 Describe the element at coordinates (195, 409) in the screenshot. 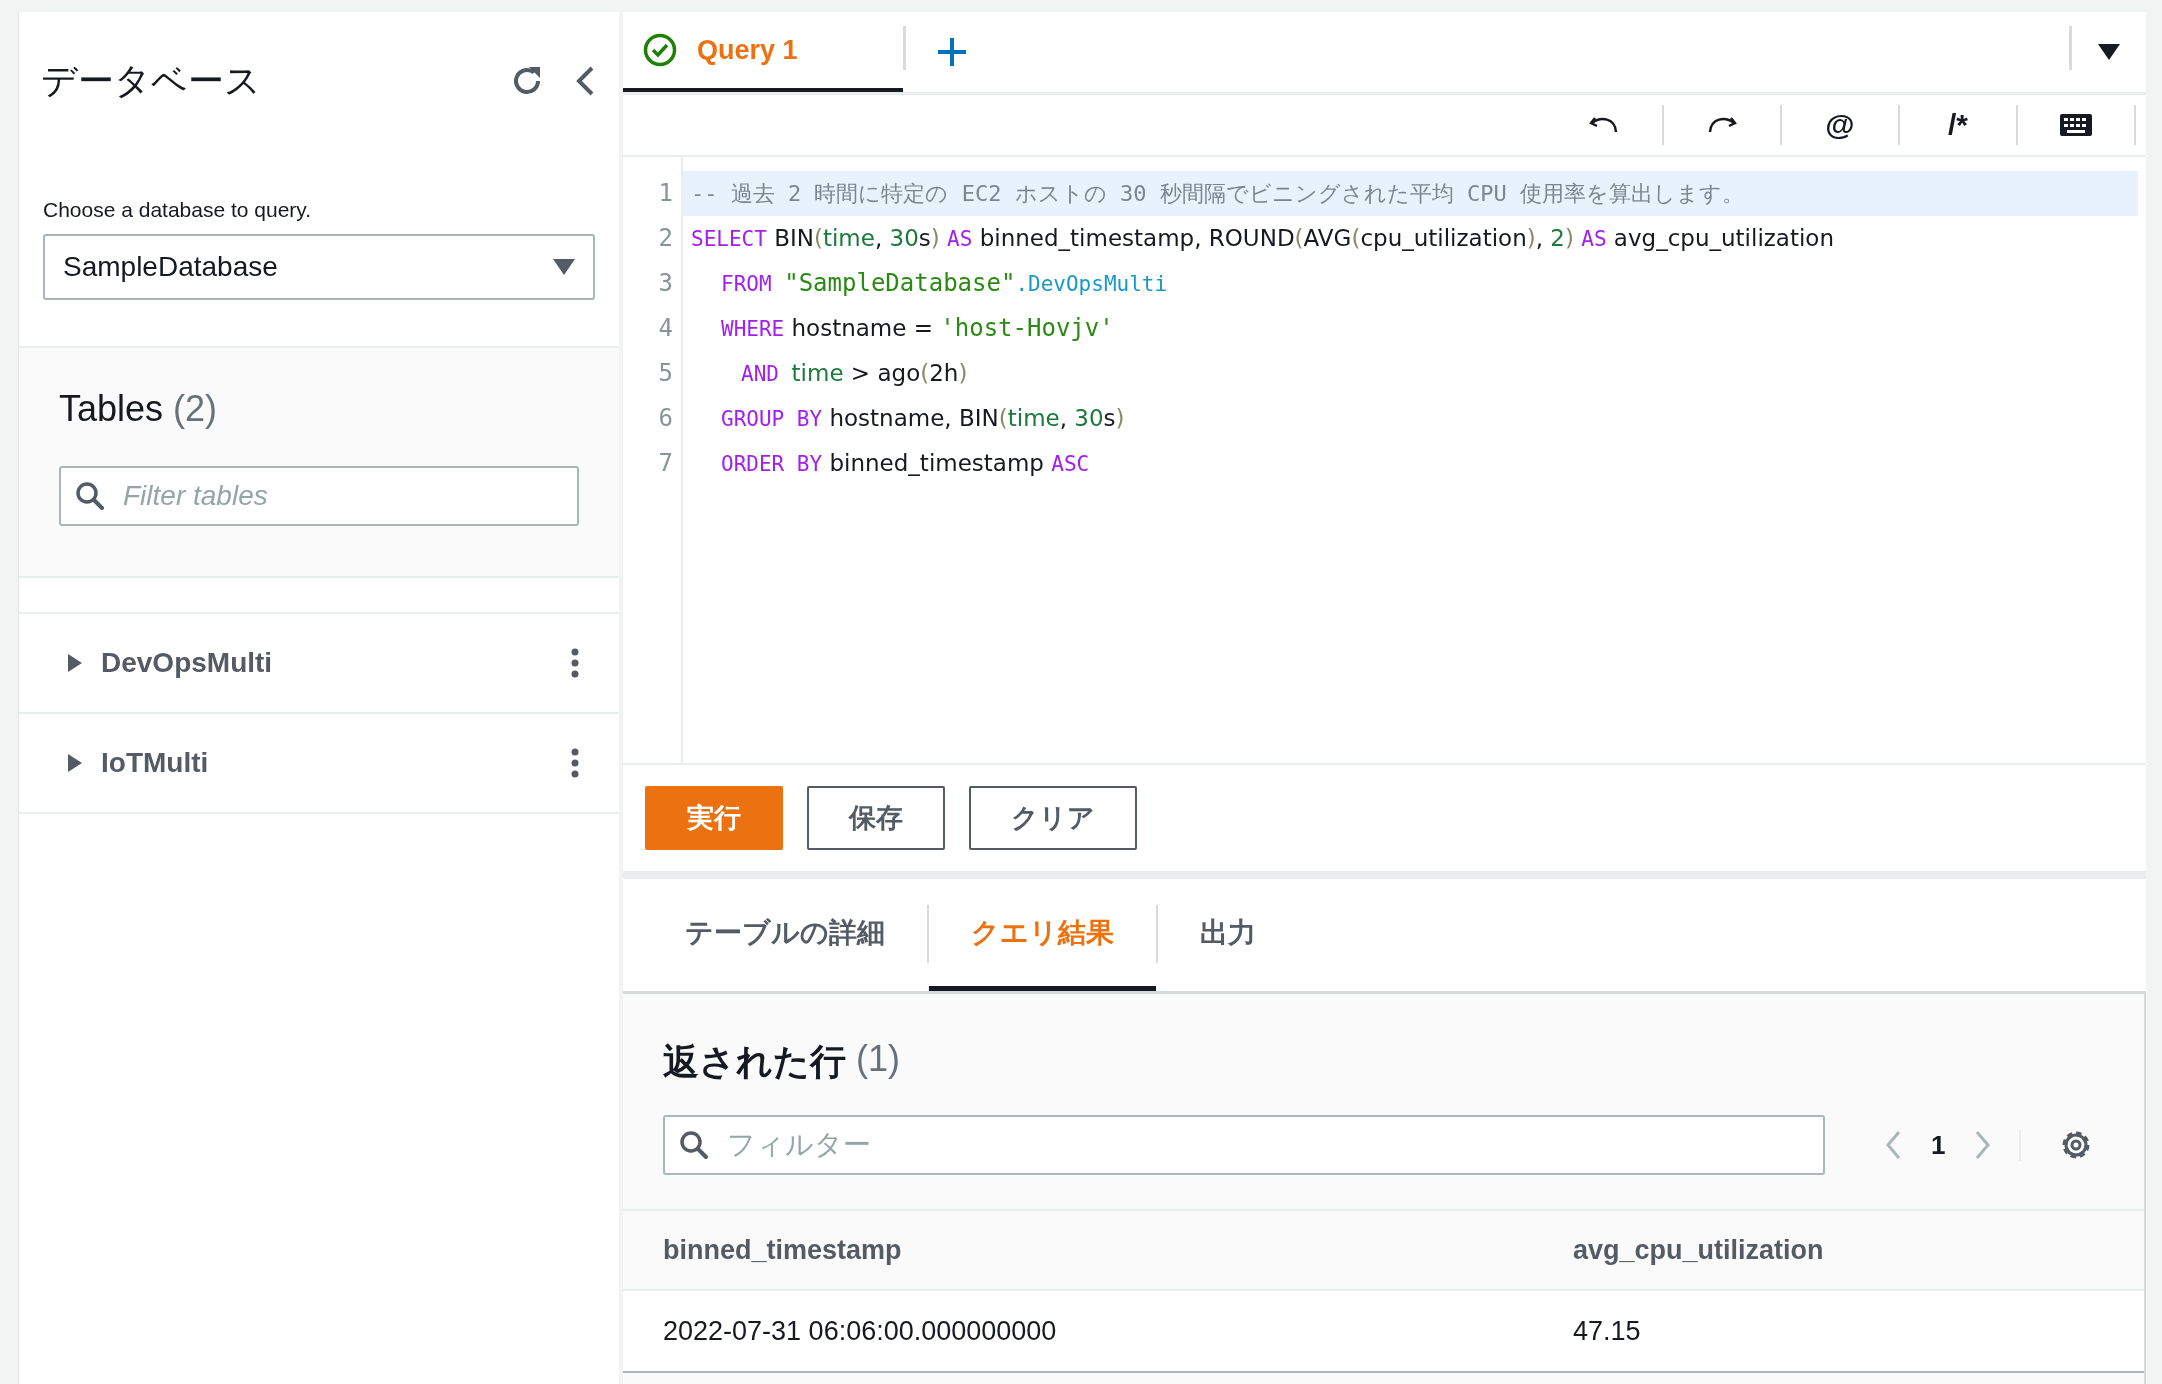

I see `tables-count: (2)` at that location.